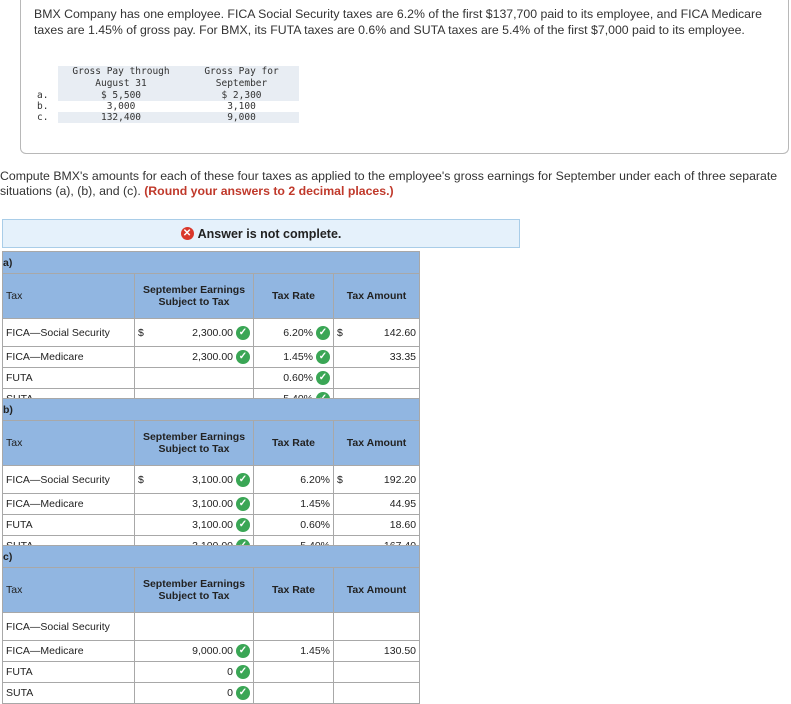  I want to click on table-row: FUTA 0.60% ✓, so click(211, 378).